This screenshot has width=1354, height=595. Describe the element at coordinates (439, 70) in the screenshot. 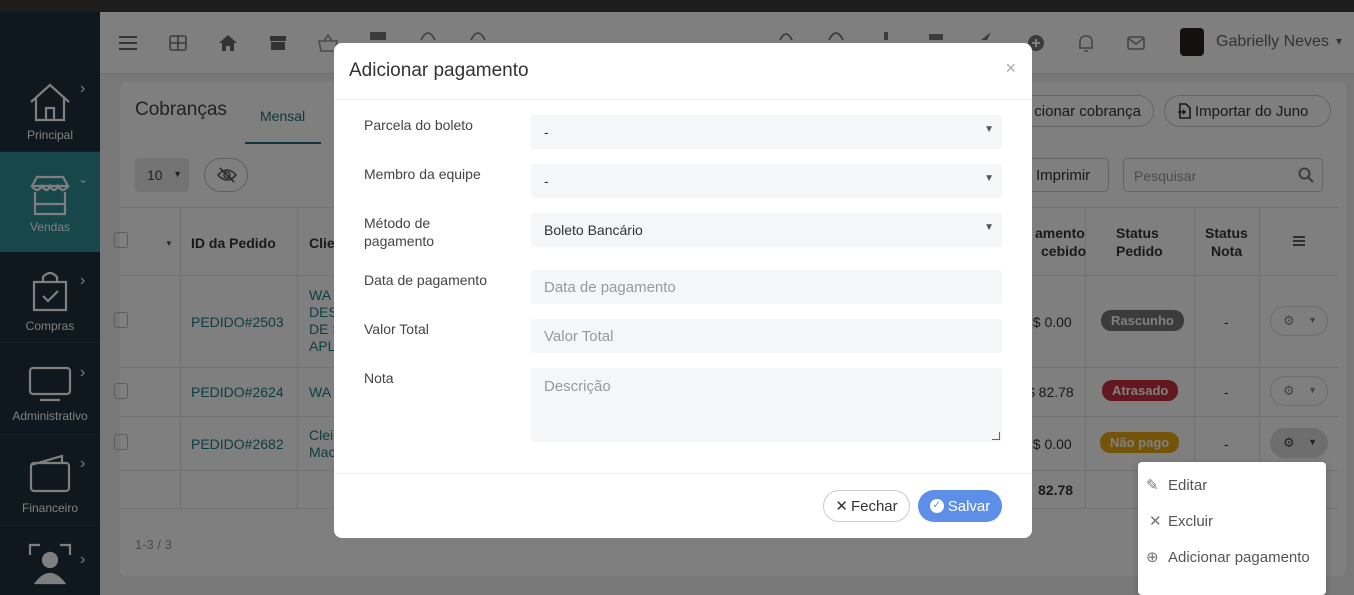

I see `modal-title: Adicionar pagamento` at that location.